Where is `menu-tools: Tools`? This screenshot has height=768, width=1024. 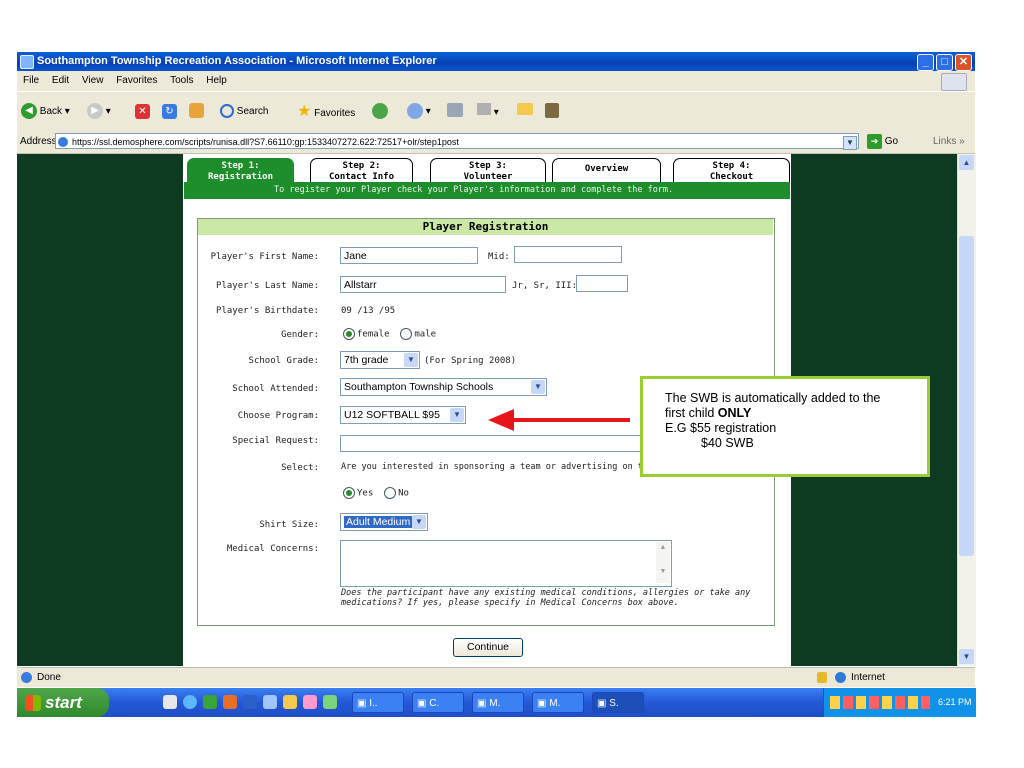
menu-tools: Tools is located at coordinates (181, 80).